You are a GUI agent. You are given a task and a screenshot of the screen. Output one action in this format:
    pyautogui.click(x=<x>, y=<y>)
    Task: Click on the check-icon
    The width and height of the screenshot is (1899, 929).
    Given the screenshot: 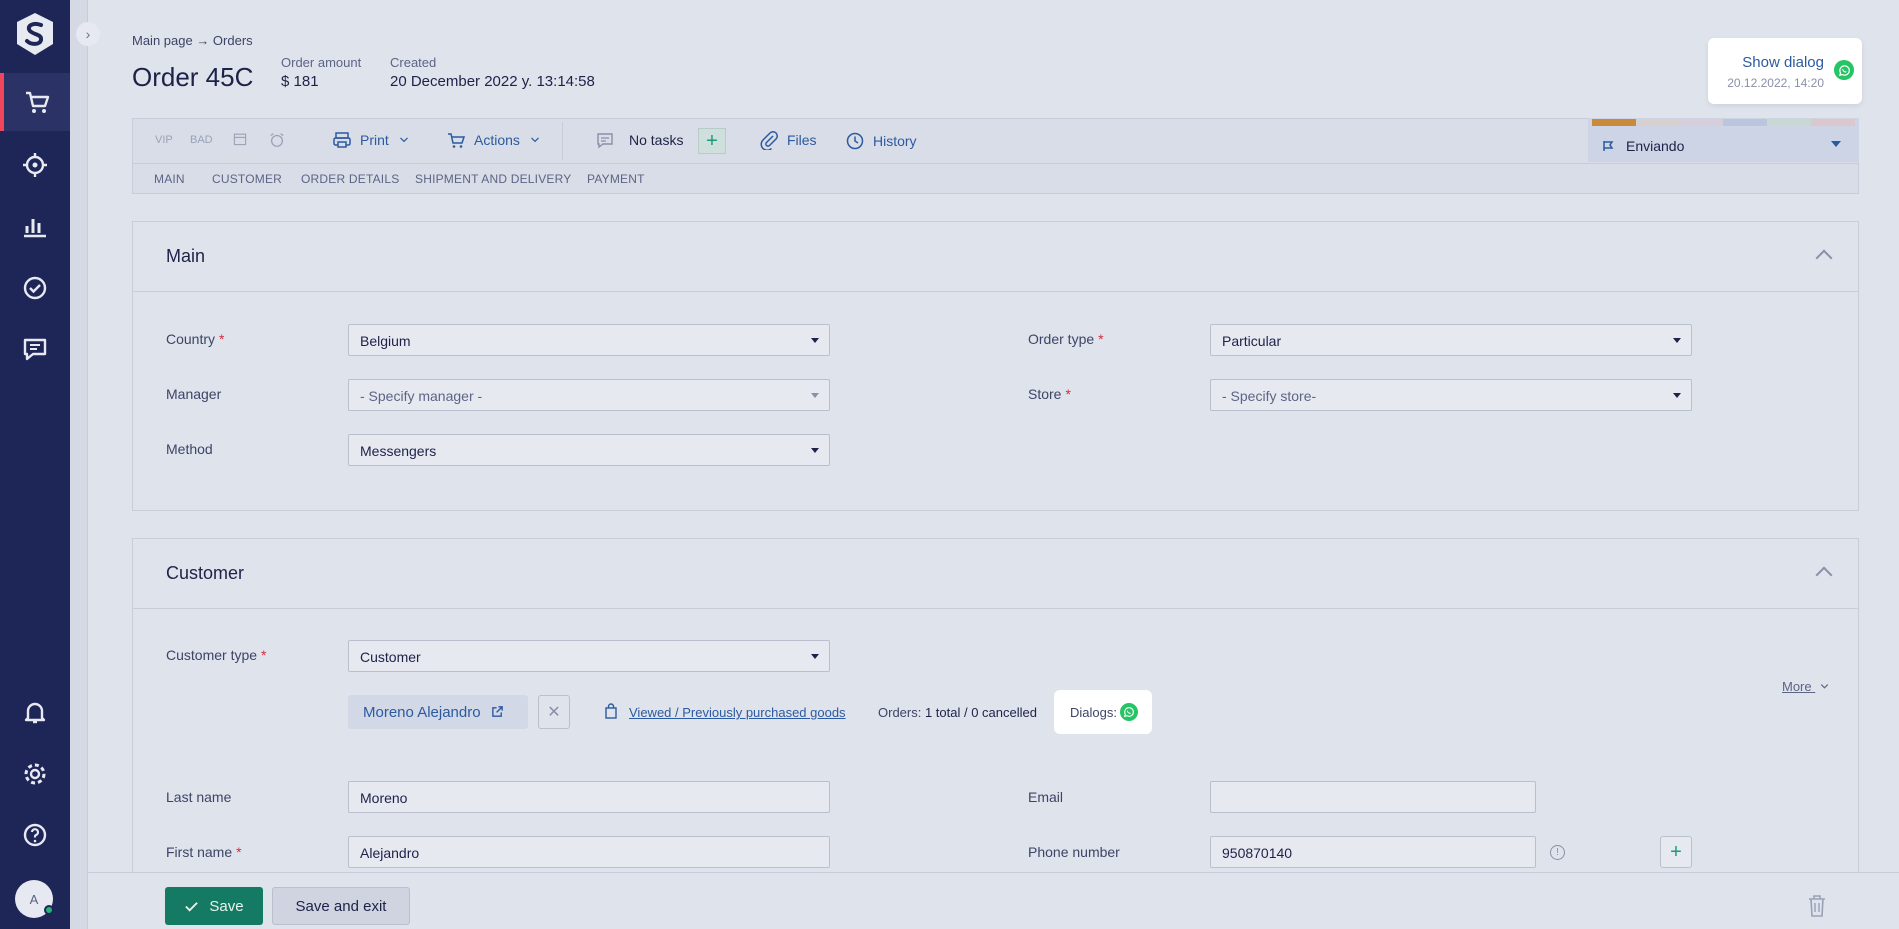 What is the action you would take?
    pyautogui.click(x=192, y=906)
    